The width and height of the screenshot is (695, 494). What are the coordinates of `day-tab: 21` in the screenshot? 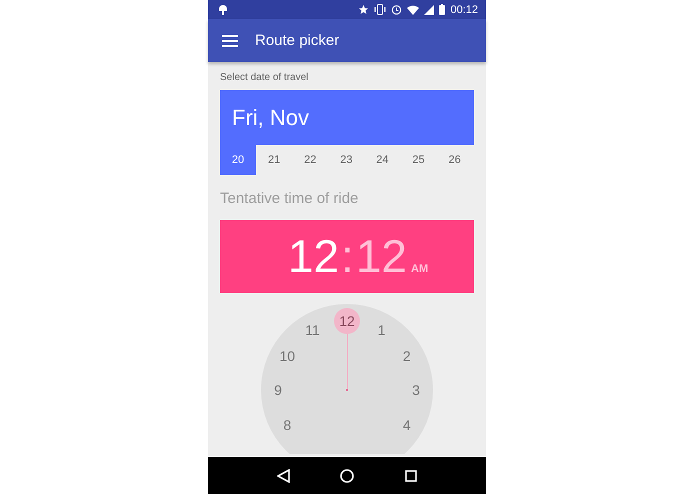 It's located at (274, 160).